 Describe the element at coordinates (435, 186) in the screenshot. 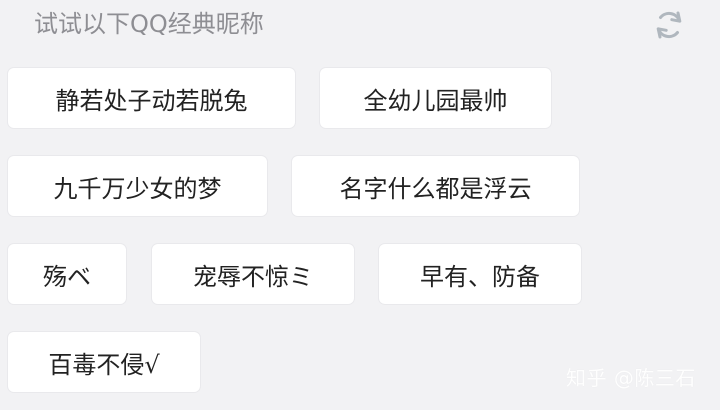

I see `nickname-tag: 名字什么都是浮云` at that location.